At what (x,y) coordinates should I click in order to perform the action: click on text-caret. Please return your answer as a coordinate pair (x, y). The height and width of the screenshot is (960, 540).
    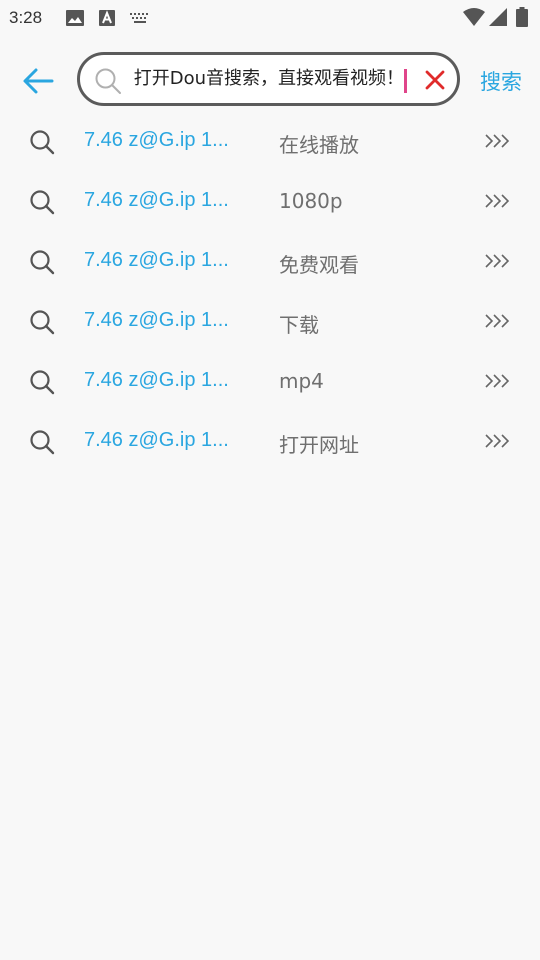
    Looking at the image, I should click on (405, 81).